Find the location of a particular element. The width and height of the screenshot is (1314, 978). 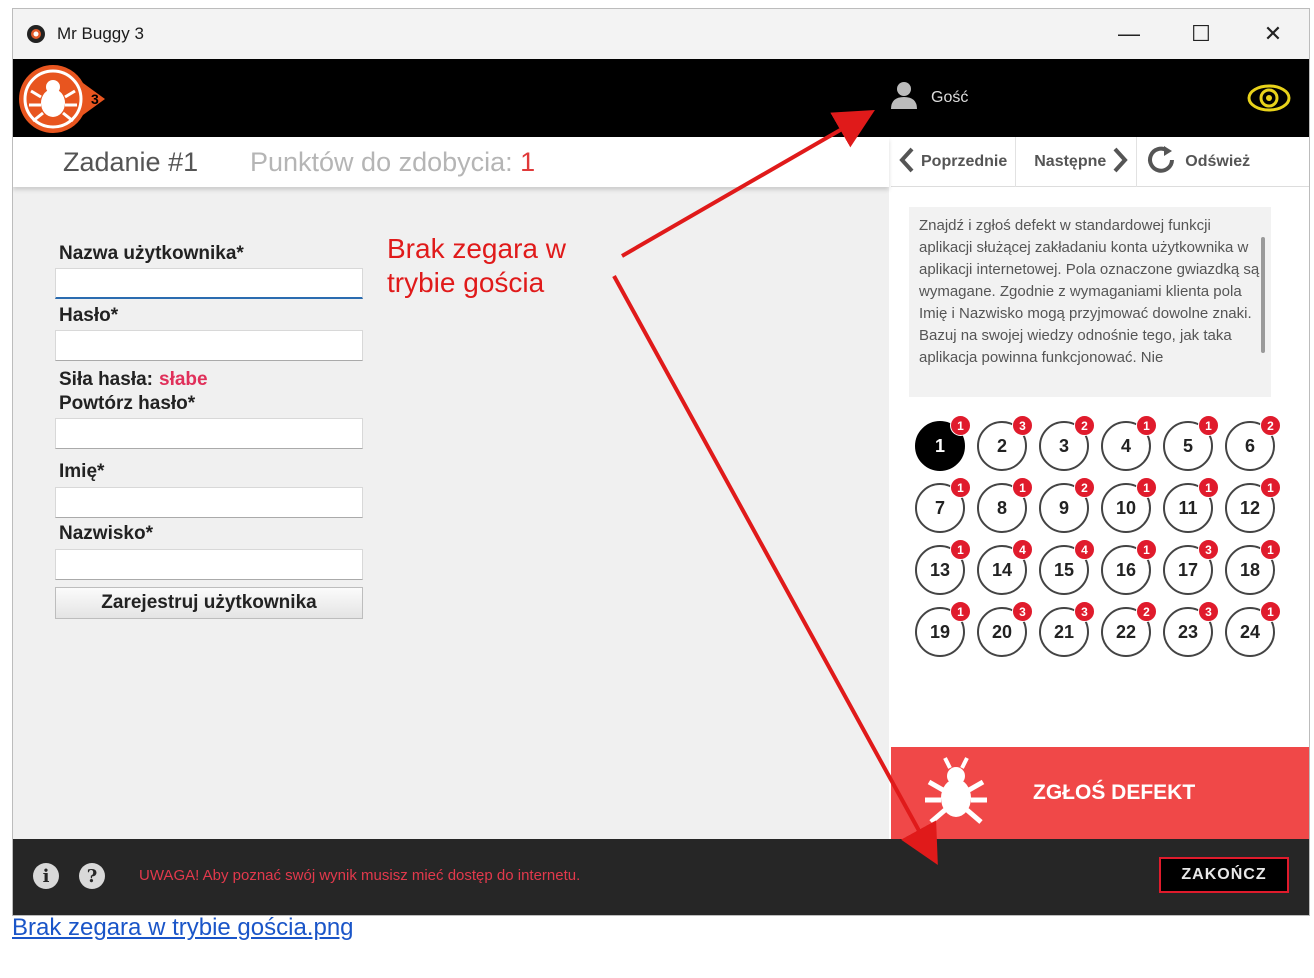

window-title: Mr Buggy 3 is located at coordinates (100, 33).